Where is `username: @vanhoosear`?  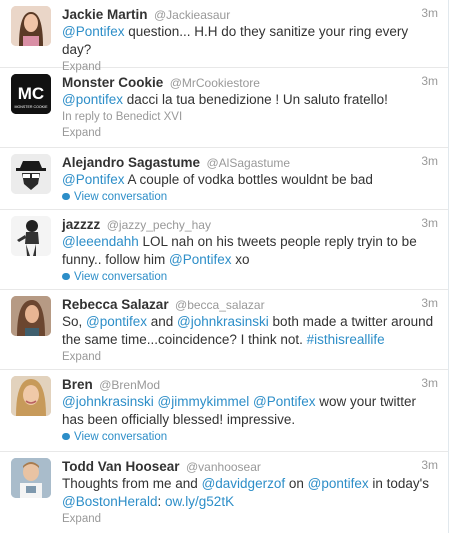
username: @vanhoosear is located at coordinates (223, 467).